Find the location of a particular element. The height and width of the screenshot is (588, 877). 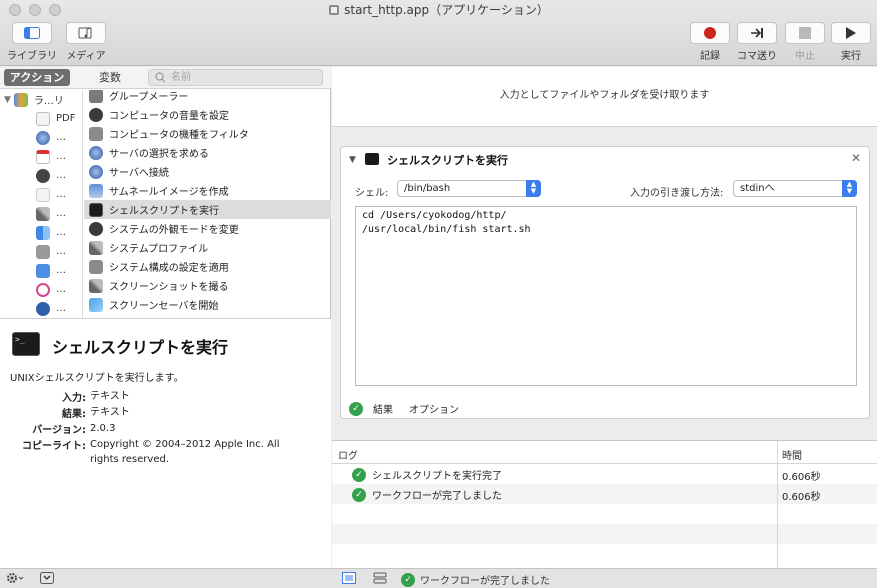

table-row: ✓ シェルスクリプトを実行完了 0.606秒 is located at coordinates (604, 474).